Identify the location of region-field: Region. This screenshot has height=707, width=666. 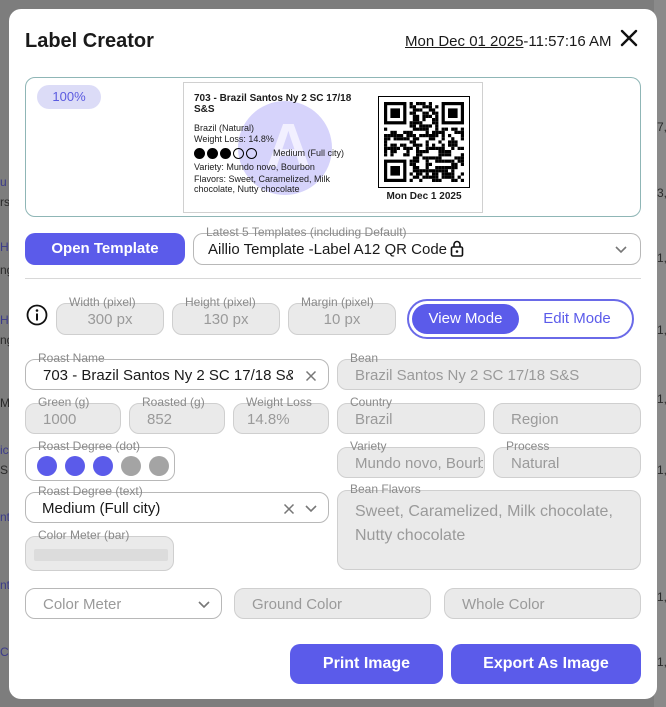
(567, 418).